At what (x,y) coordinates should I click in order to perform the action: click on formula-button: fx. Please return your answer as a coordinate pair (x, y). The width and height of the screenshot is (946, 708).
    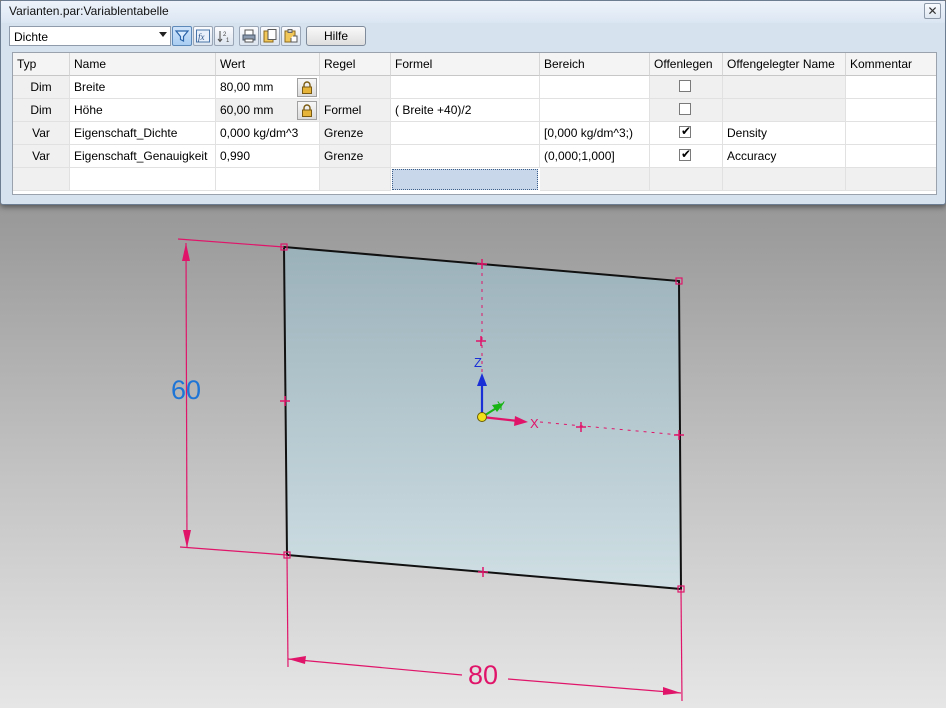
    Looking at the image, I should click on (203, 36).